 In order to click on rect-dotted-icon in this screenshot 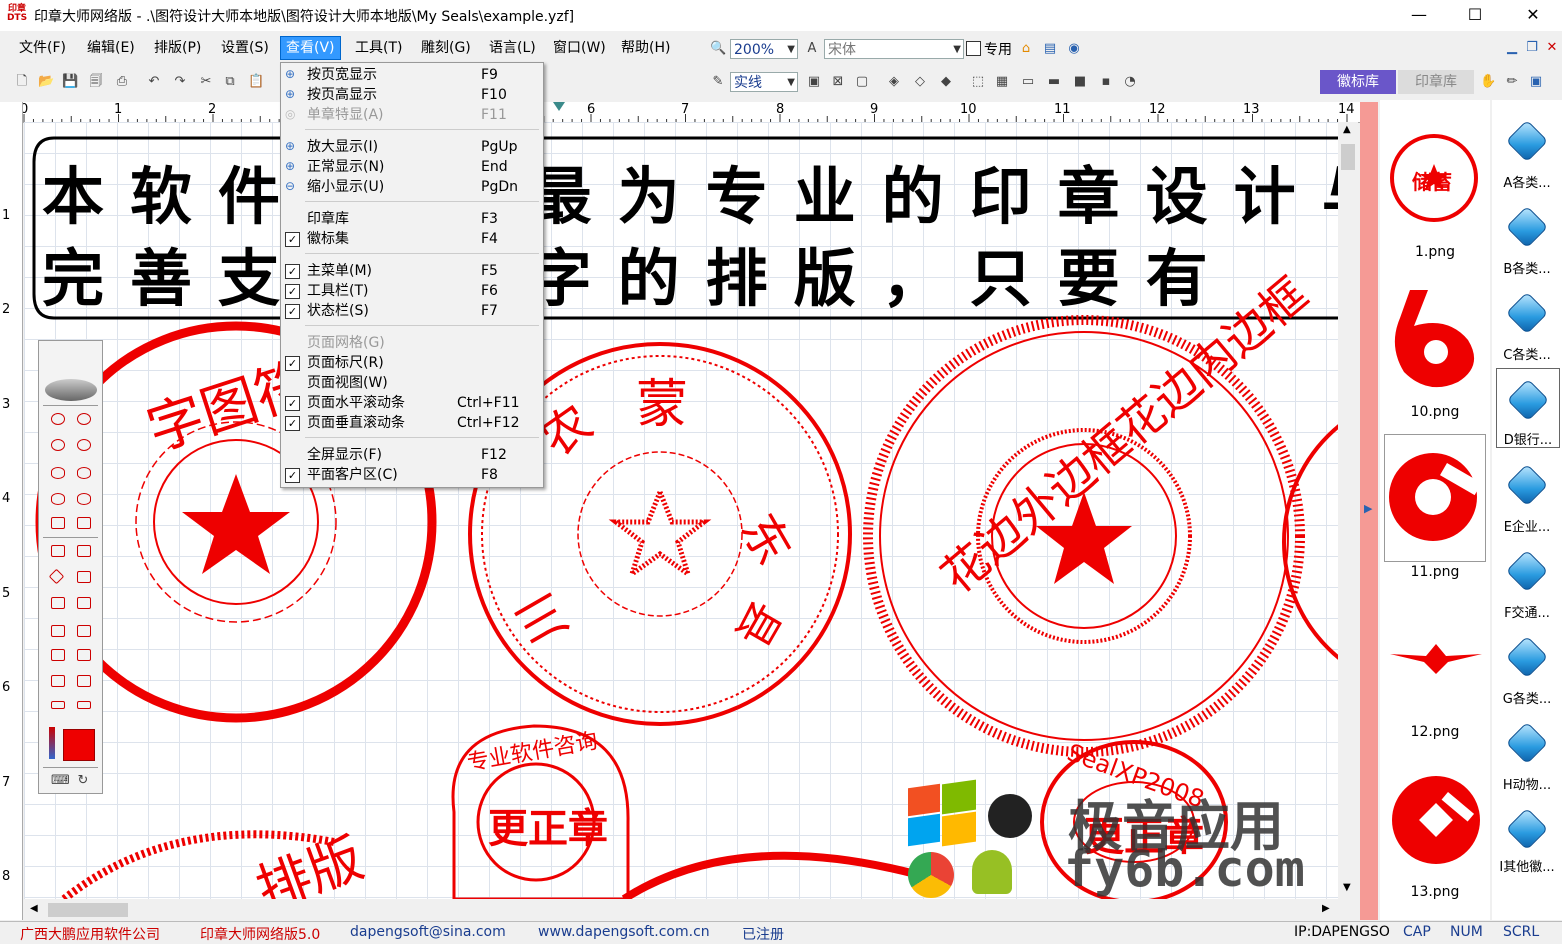, I will do `click(84, 523)`.